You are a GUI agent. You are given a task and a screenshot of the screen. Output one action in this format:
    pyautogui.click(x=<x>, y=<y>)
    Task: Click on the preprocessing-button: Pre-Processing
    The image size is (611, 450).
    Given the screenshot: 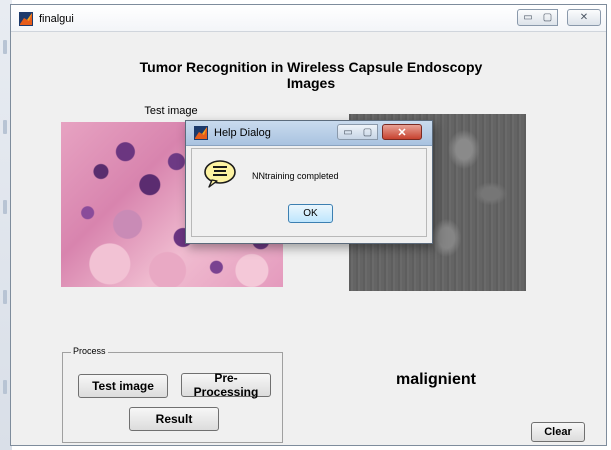 What is the action you would take?
    pyautogui.click(x=226, y=385)
    